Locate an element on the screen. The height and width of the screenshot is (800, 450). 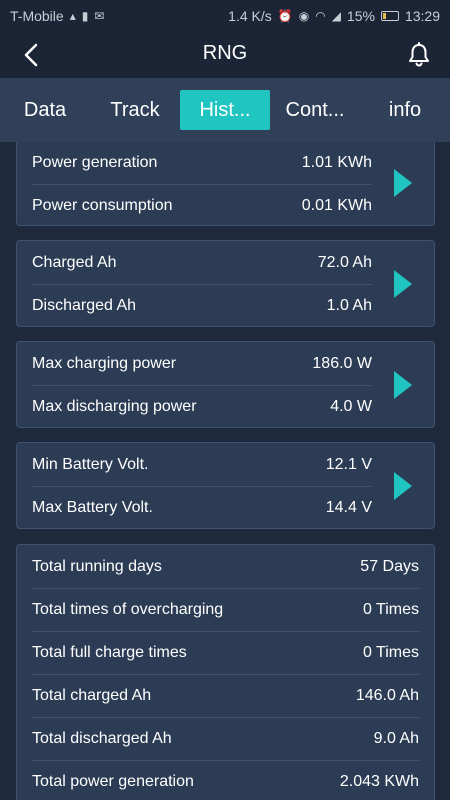
row-value: 0.01 KWh is located at coordinates (336, 205).